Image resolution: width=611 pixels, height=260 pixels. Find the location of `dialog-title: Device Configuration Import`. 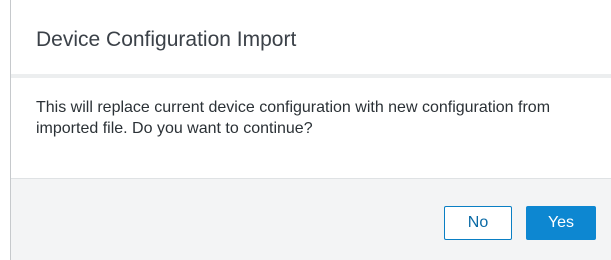

dialog-title: Device Configuration Import is located at coordinates (166, 39).